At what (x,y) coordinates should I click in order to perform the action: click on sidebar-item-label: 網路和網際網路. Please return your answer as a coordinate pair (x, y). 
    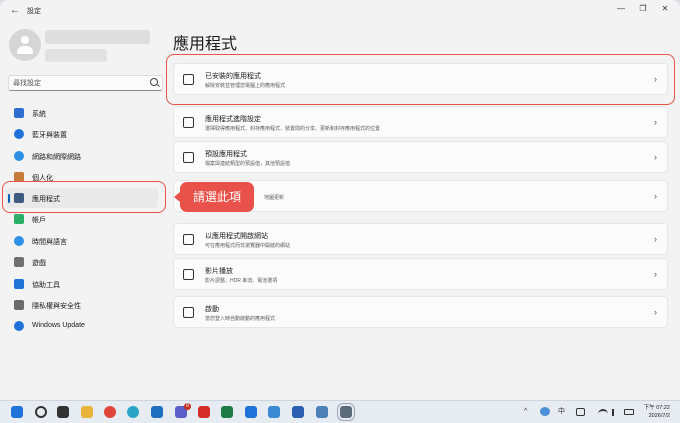
    Looking at the image, I should click on (56, 157).